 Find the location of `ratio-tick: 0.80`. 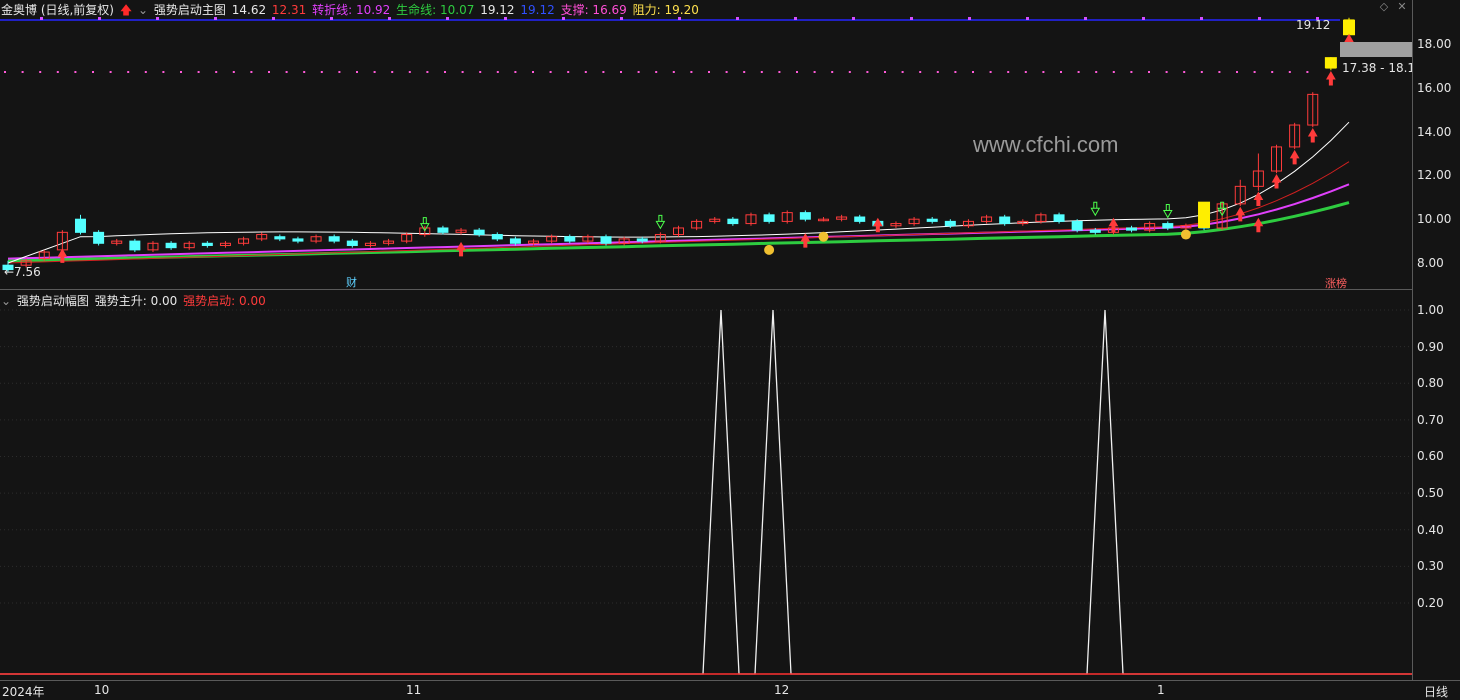

ratio-tick: 0.80 is located at coordinates (1430, 383).